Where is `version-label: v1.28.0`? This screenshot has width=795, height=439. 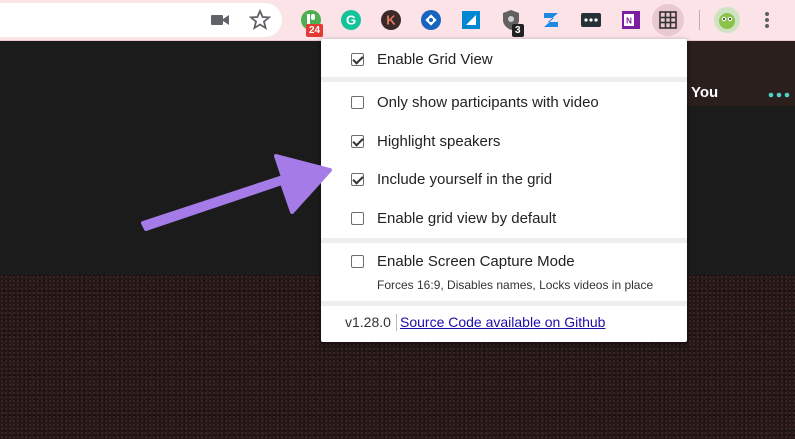
version-label: v1.28.0 is located at coordinates (368, 322).